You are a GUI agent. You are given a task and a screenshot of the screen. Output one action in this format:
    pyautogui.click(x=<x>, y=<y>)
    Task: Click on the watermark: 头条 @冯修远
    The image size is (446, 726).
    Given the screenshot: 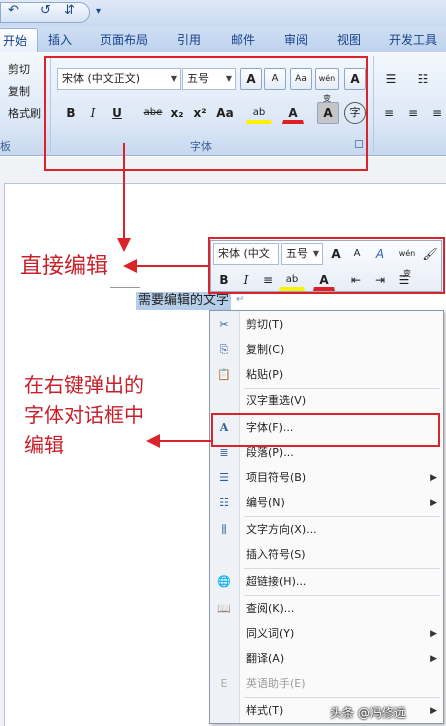 What is the action you would take?
    pyautogui.click(x=368, y=713)
    